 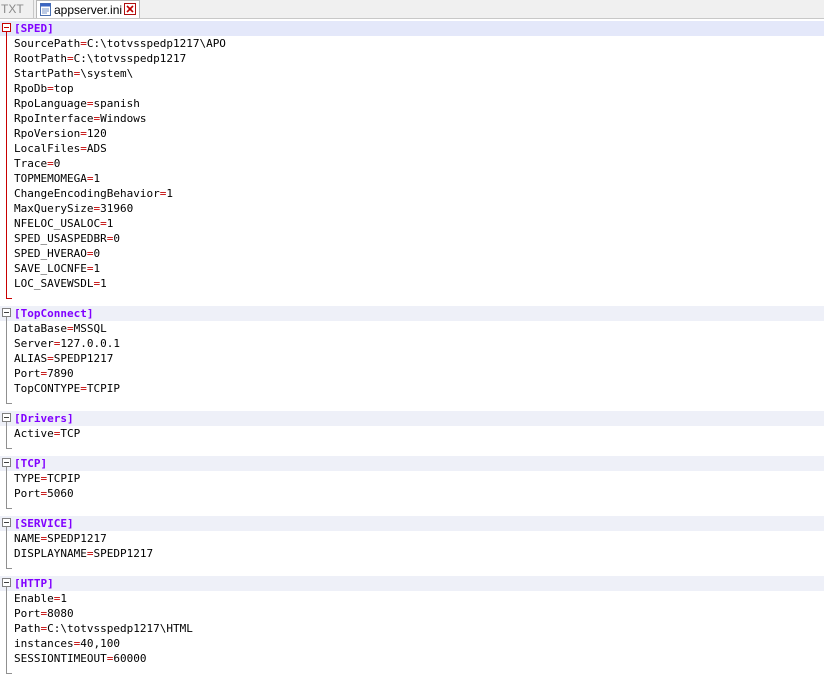 I want to click on ini-entry-line: RootPath=C:\totvsspedp1217, so click(x=412, y=58).